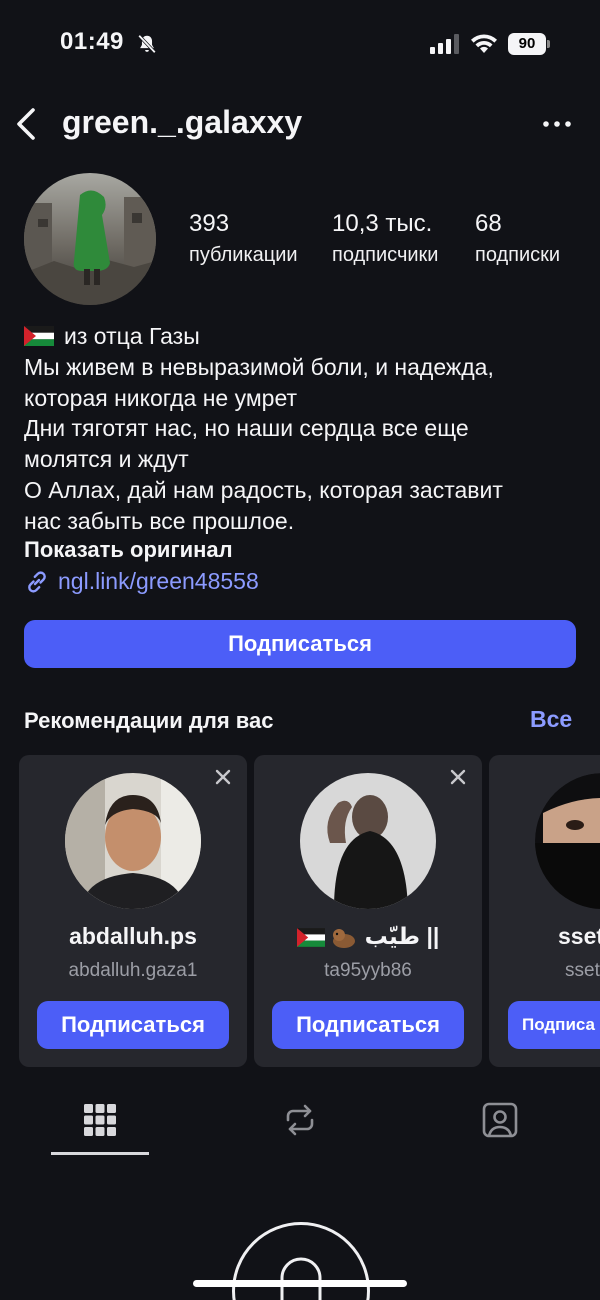 This screenshot has width=600, height=1300. What do you see at coordinates (548, 44) in the screenshot?
I see `battery-cap` at bounding box center [548, 44].